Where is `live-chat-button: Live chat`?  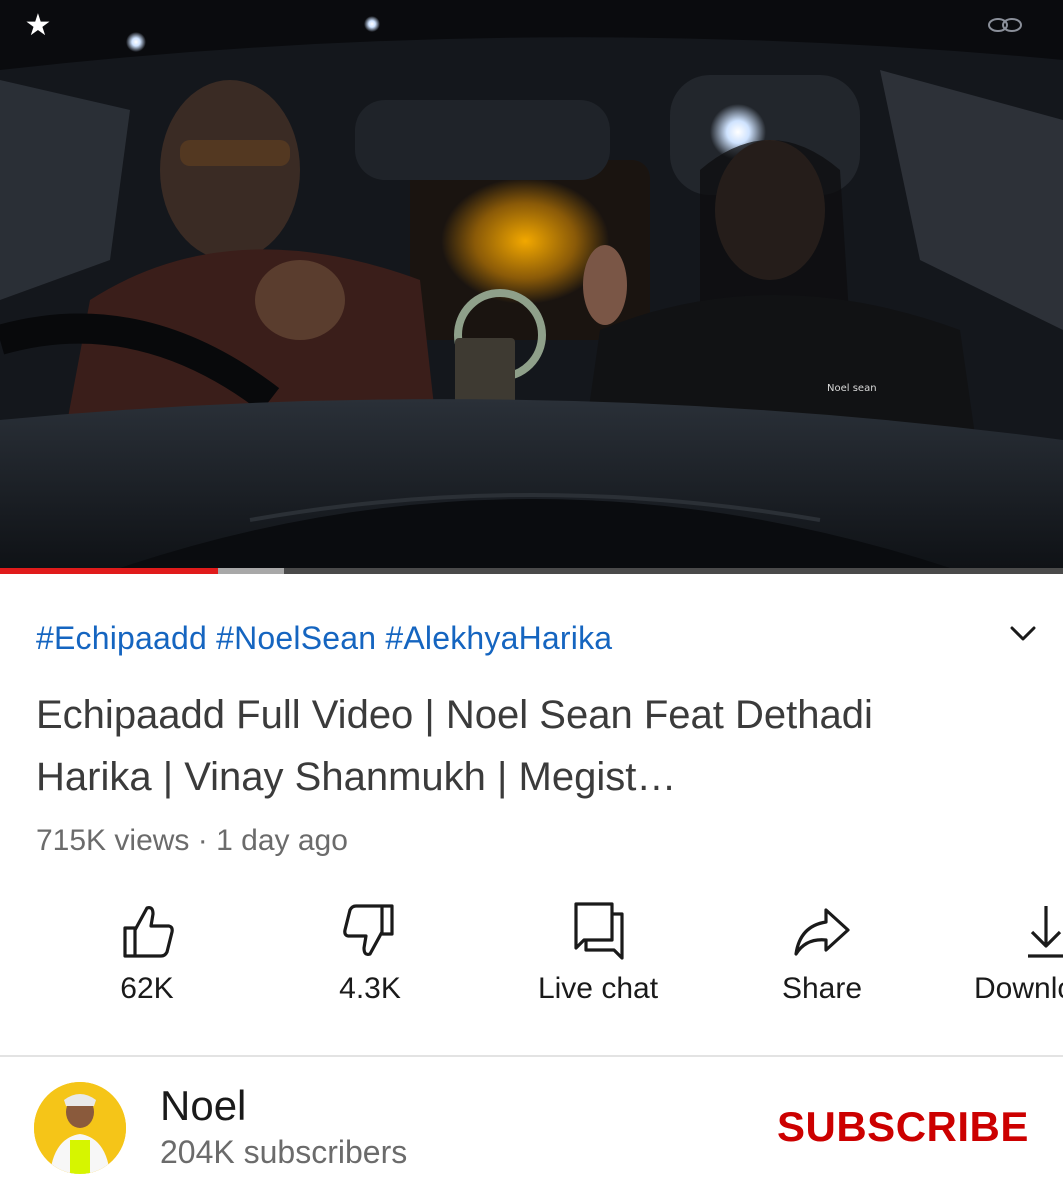 live-chat-button: Live chat is located at coordinates (598, 965).